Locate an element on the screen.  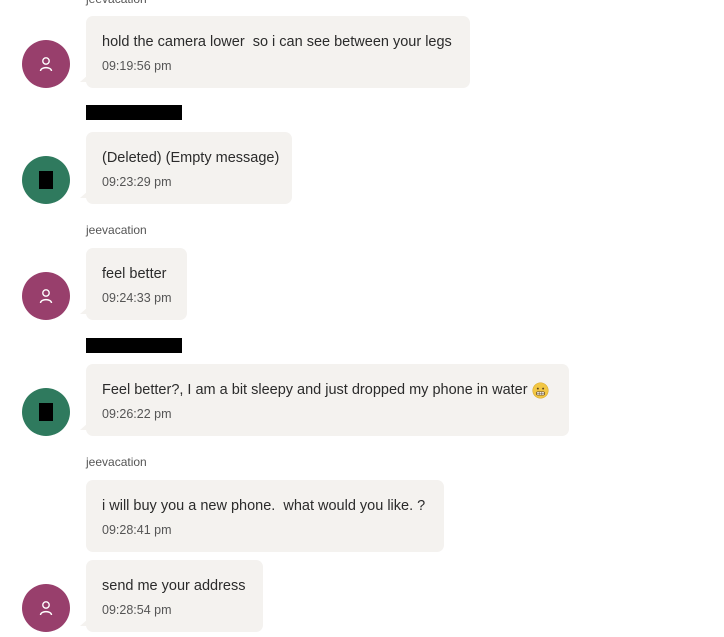
message-time: 09:19:56 pm is located at coordinates (137, 66).